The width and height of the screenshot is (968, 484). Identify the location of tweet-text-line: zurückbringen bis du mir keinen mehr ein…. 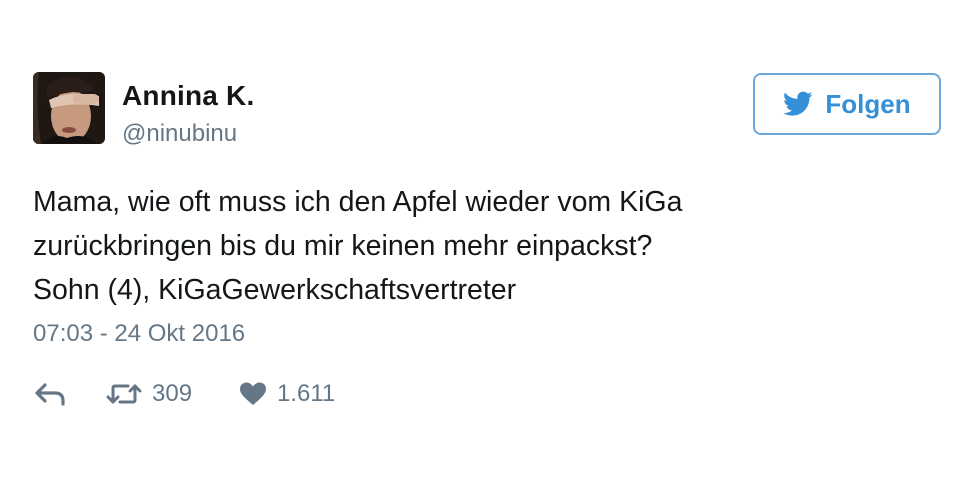
(343, 246).